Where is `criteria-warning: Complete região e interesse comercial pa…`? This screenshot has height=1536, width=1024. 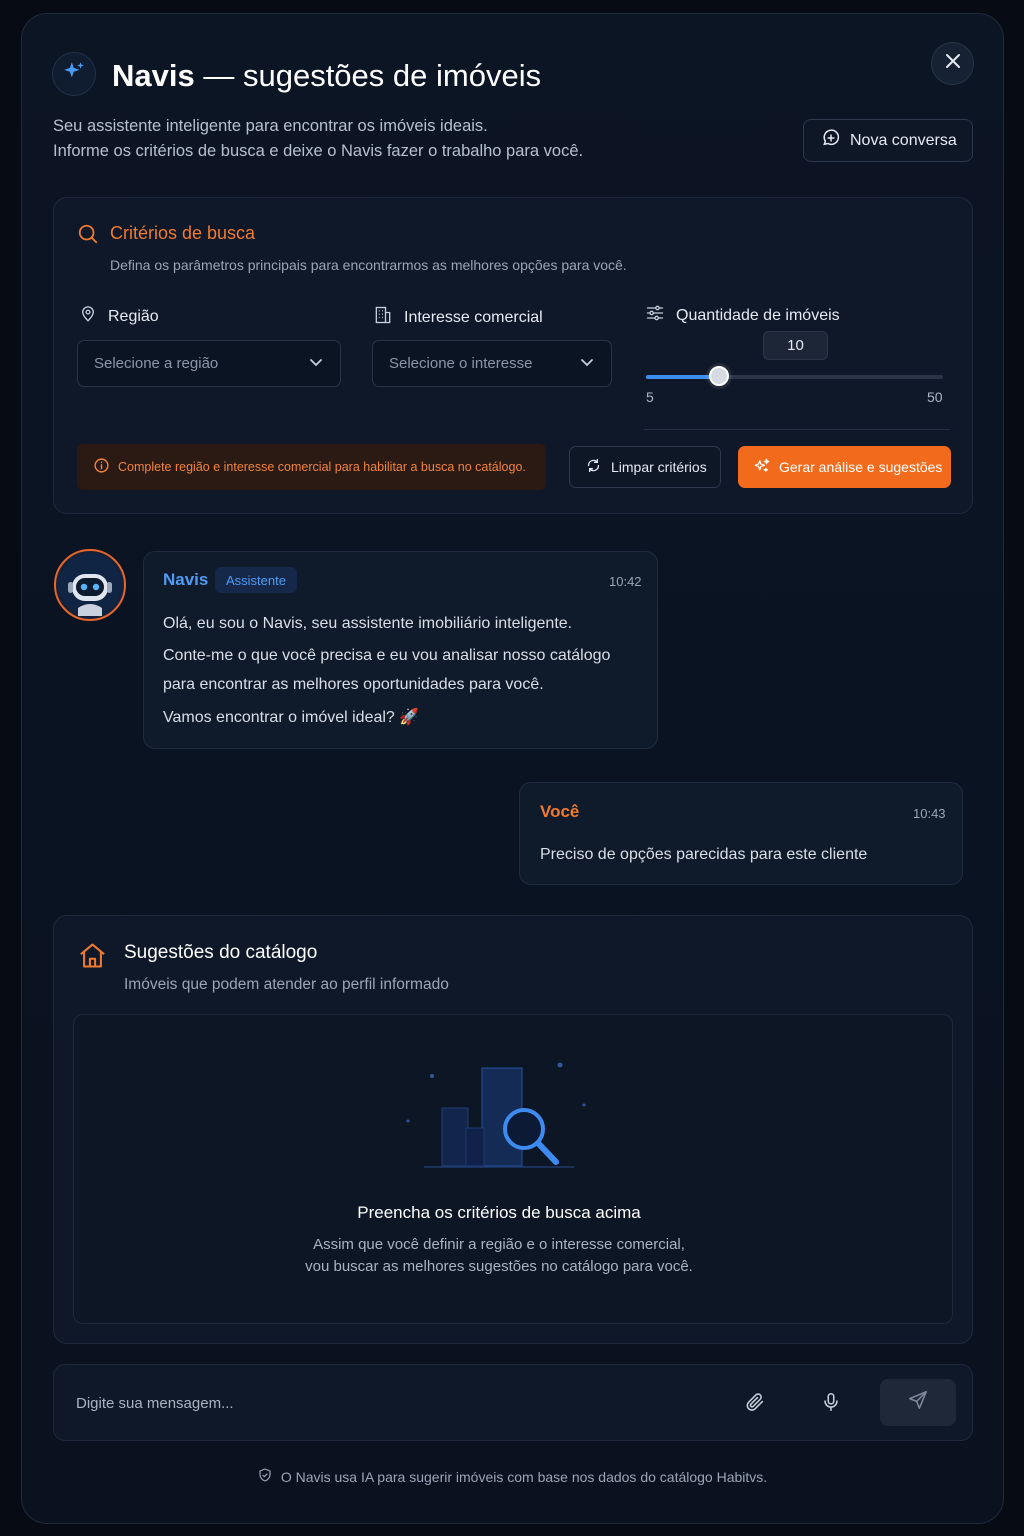 criteria-warning: Complete região e interesse comercial pa… is located at coordinates (311, 467).